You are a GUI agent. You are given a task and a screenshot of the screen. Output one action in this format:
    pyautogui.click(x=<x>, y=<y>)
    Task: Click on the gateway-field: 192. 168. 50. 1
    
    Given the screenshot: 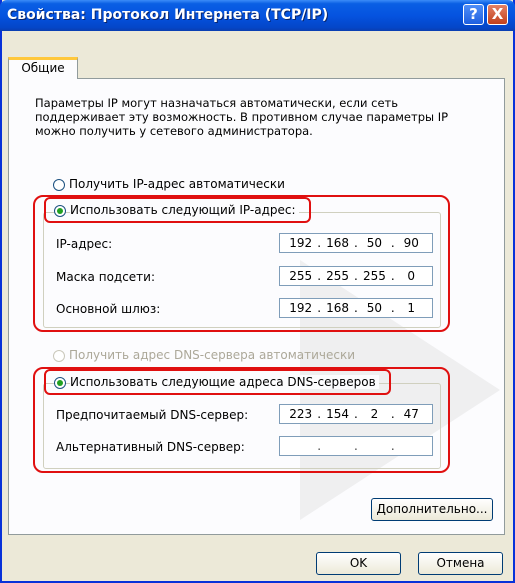 What is the action you would take?
    pyautogui.click(x=356, y=308)
    